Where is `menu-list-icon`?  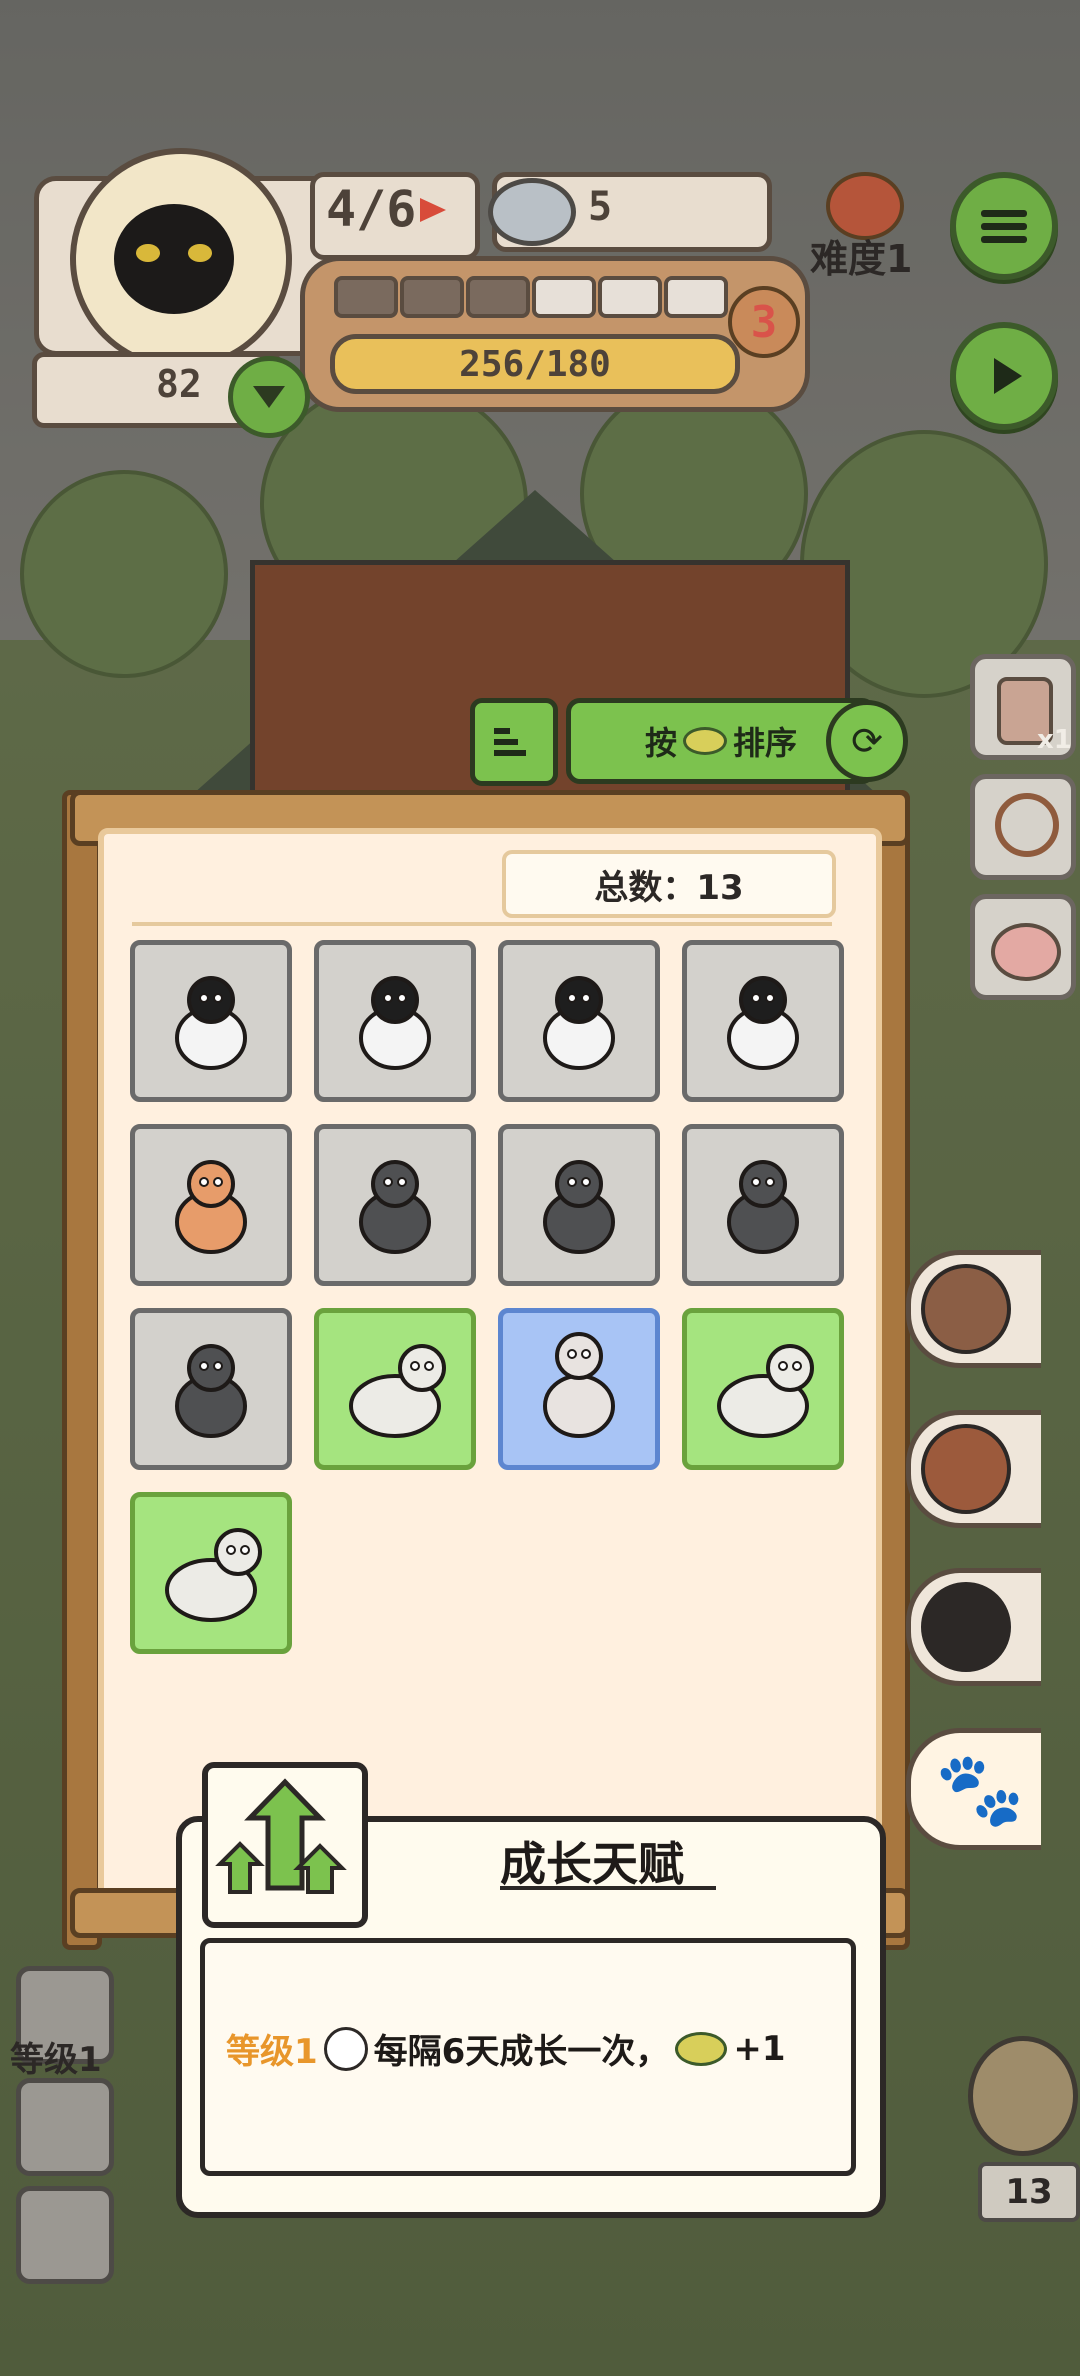 menu-list-icon is located at coordinates (1004, 226).